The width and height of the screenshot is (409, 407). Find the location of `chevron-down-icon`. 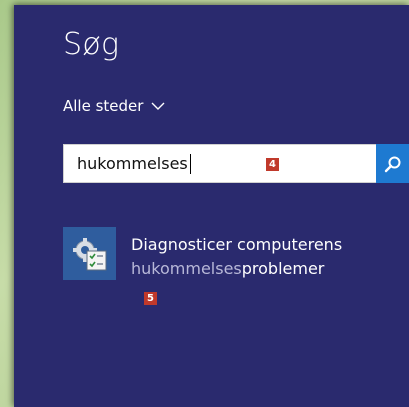

chevron-down-icon is located at coordinates (158, 106).